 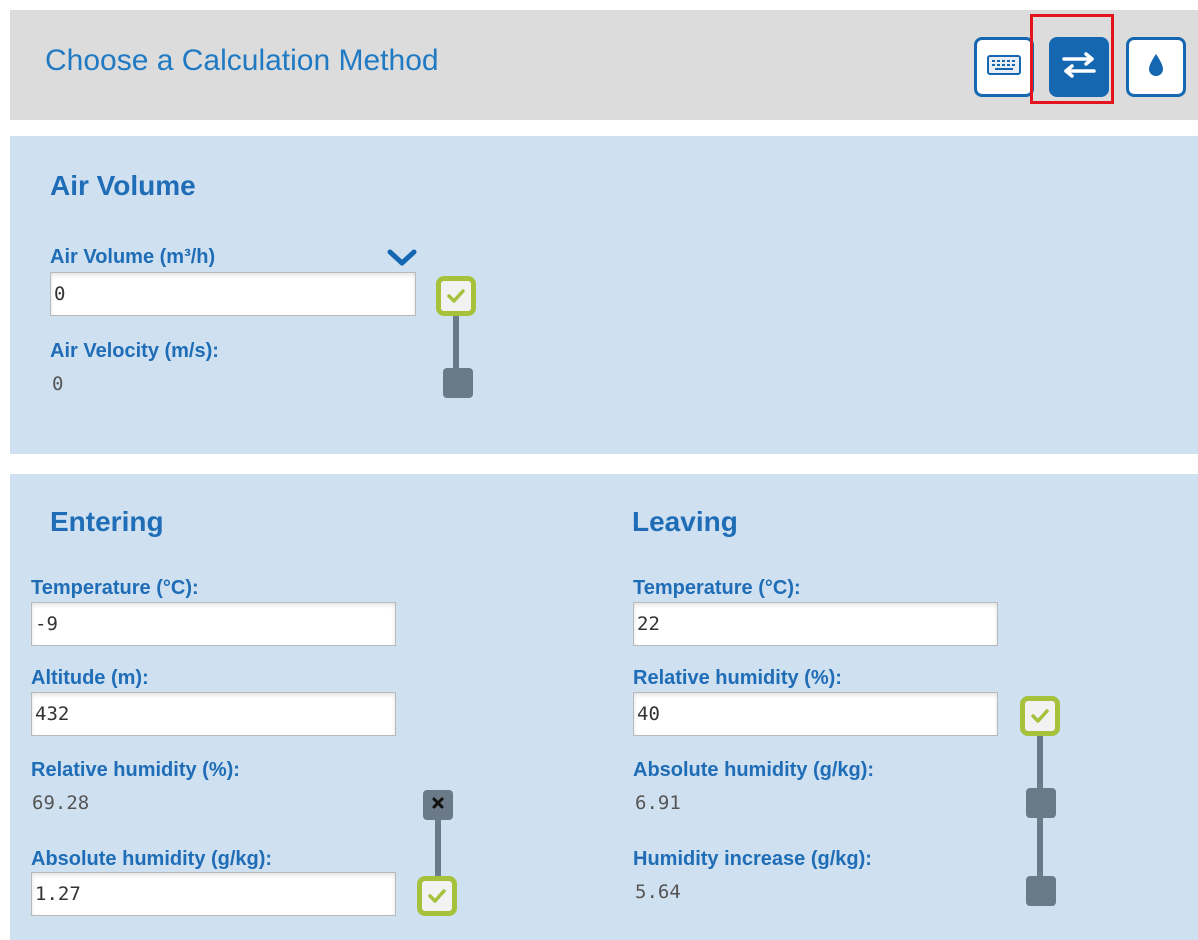 What do you see at coordinates (456, 342) in the screenshot?
I see `lock-connector-line` at bounding box center [456, 342].